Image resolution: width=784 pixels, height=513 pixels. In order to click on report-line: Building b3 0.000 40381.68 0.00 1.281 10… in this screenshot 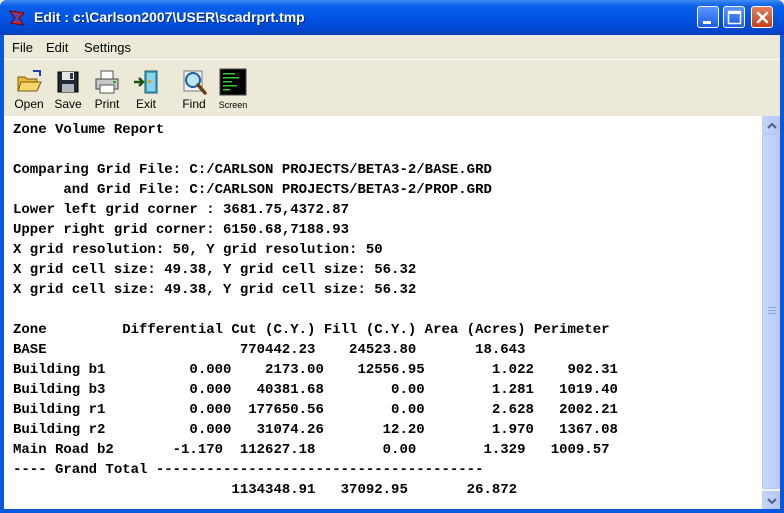, I will do `click(315, 390)`.